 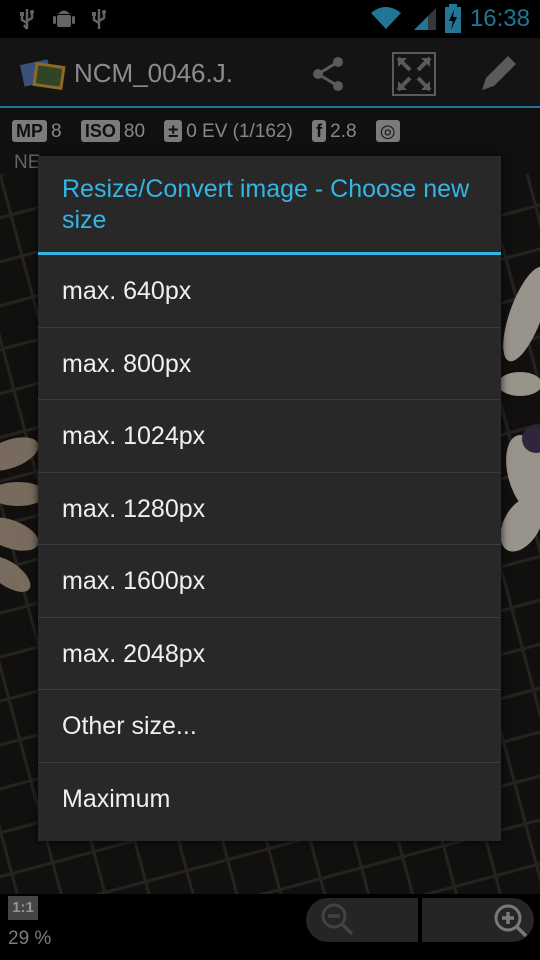 I want to click on size-option-2048: max. 2048px, so click(x=269, y=654).